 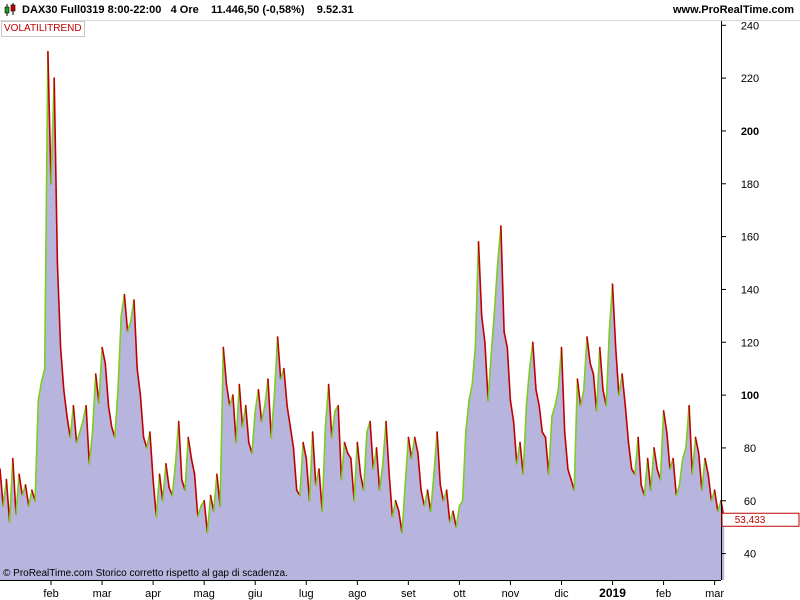 I want to click on y-tick-label: 60, so click(x=750, y=502).